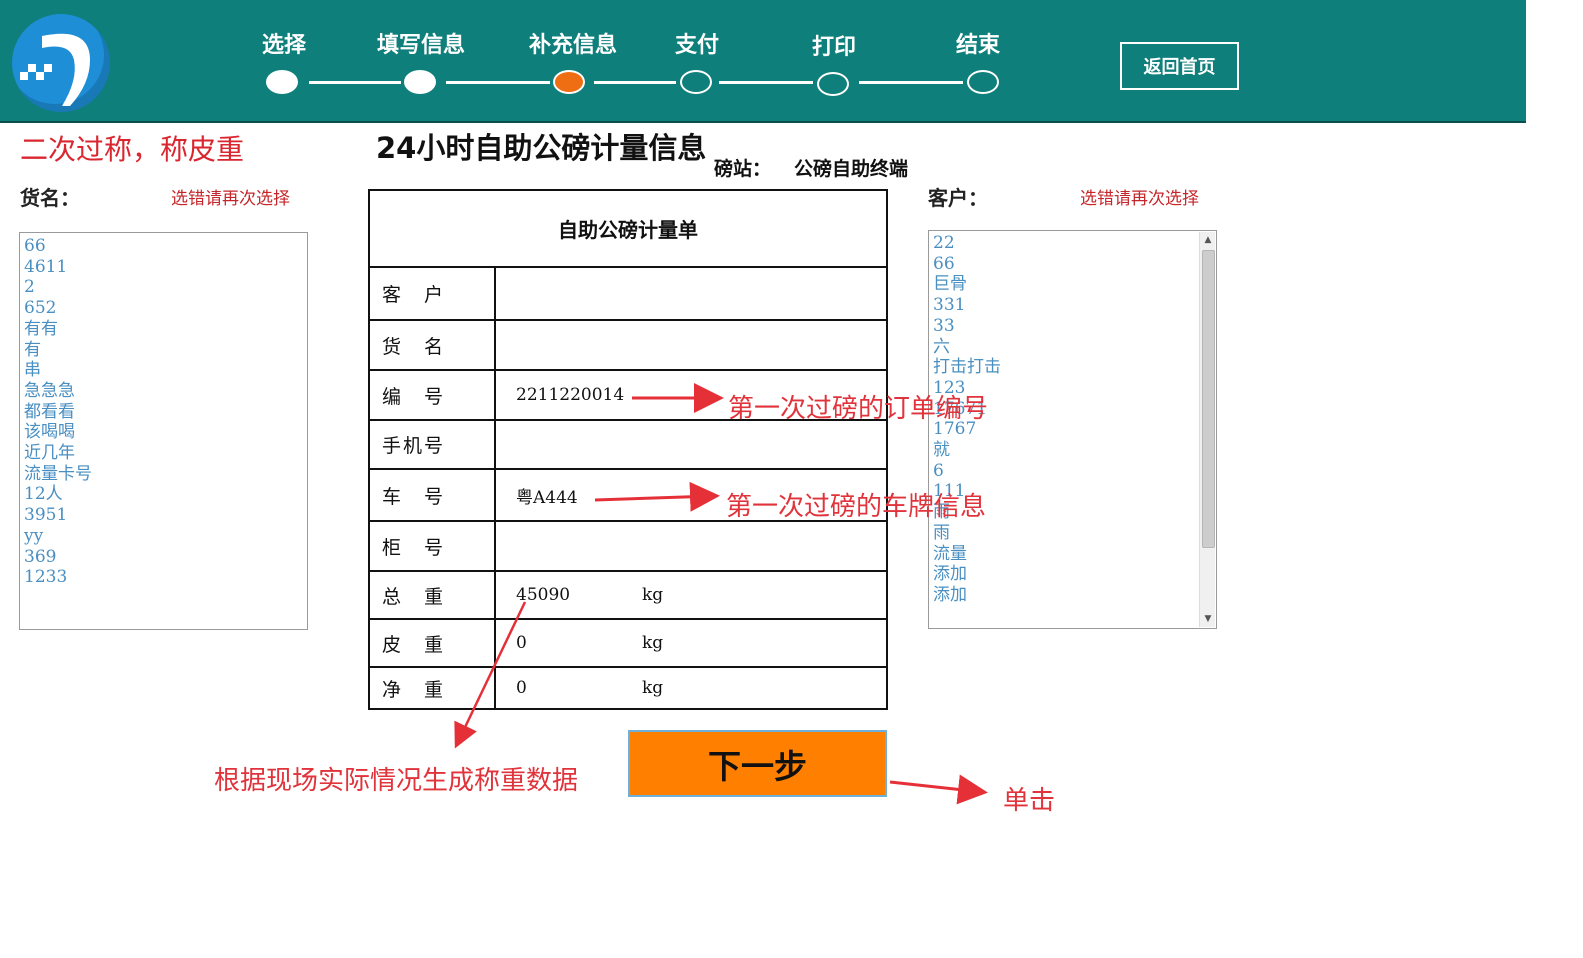 The height and width of the screenshot is (958, 1583). Describe the element at coordinates (938, 789) in the screenshot. I see `arrow-click` at that location.